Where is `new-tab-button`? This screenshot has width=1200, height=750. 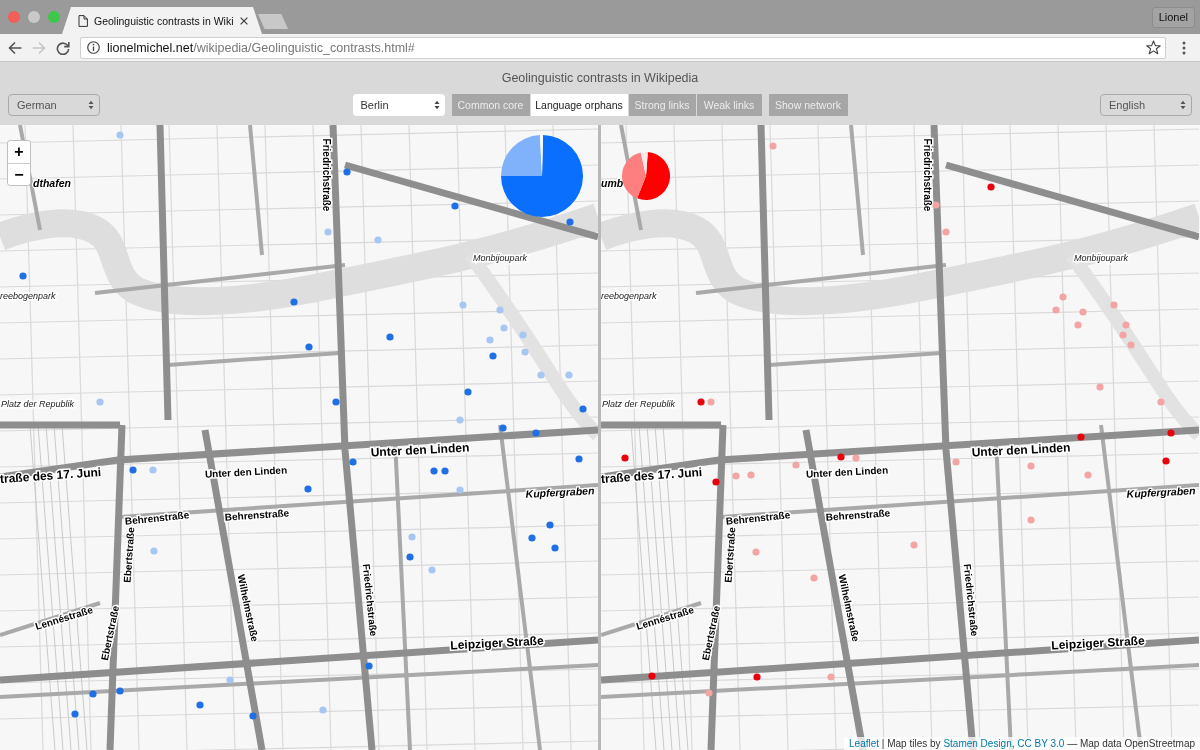
new-tab-button is located at coordinates (273, 21).